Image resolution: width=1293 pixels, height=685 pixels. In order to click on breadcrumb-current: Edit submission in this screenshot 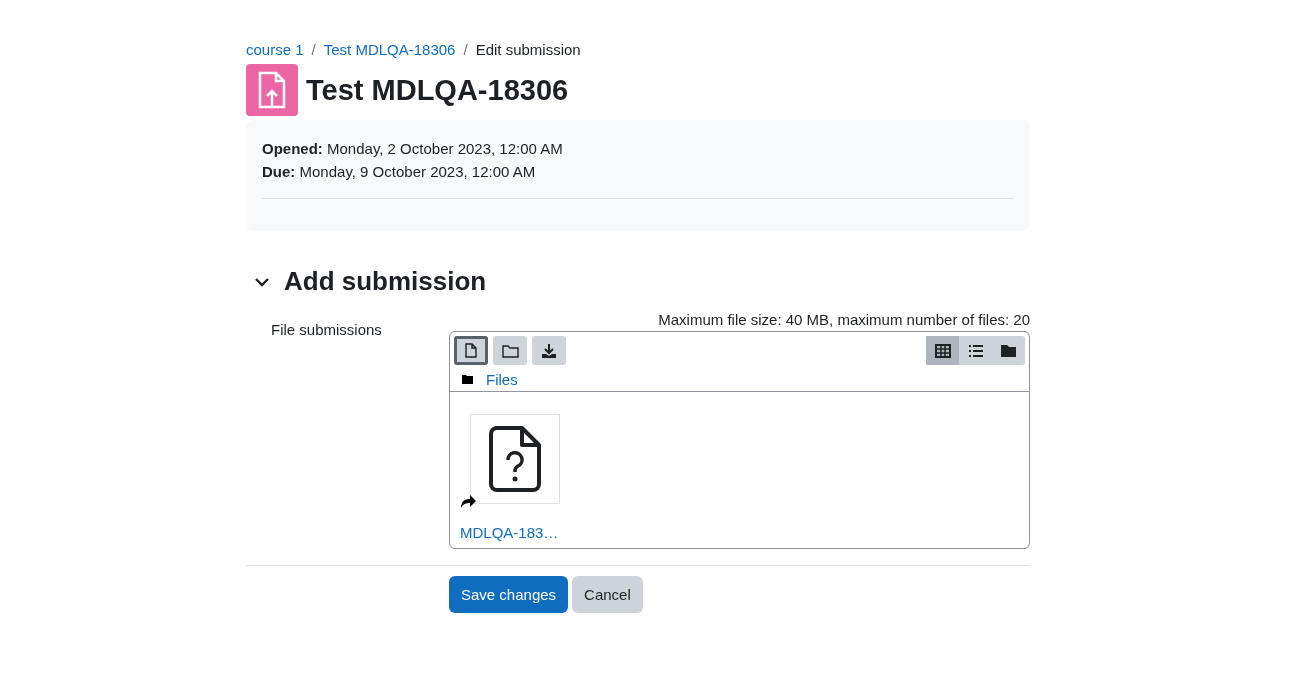, I will do `click(528, 49)`.